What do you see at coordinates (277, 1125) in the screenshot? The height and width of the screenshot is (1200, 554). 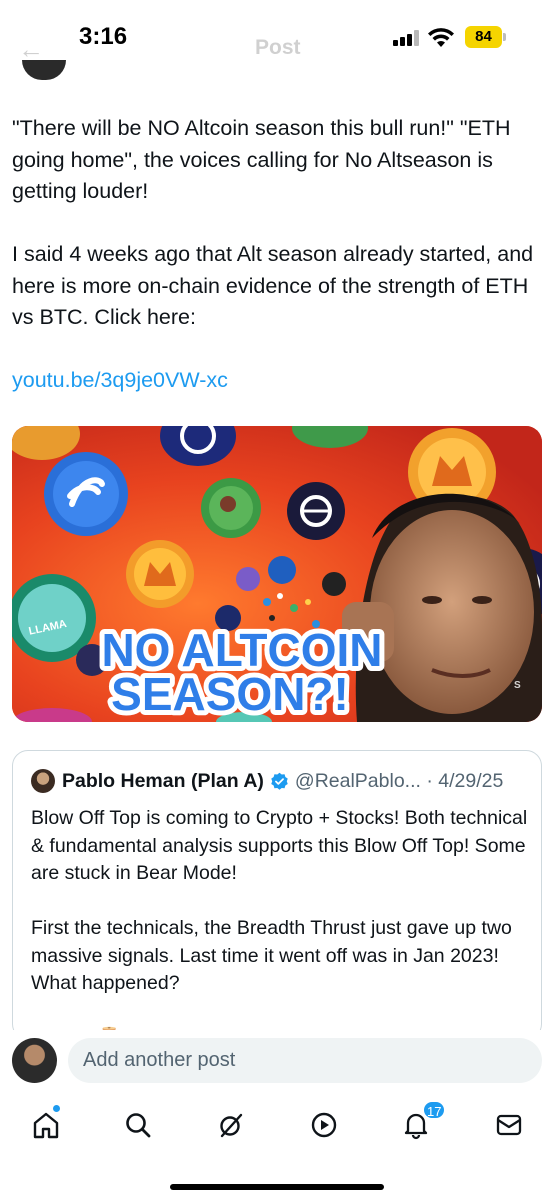 I see `bottom-navigation: 17` at bounding box center [277, 1125].